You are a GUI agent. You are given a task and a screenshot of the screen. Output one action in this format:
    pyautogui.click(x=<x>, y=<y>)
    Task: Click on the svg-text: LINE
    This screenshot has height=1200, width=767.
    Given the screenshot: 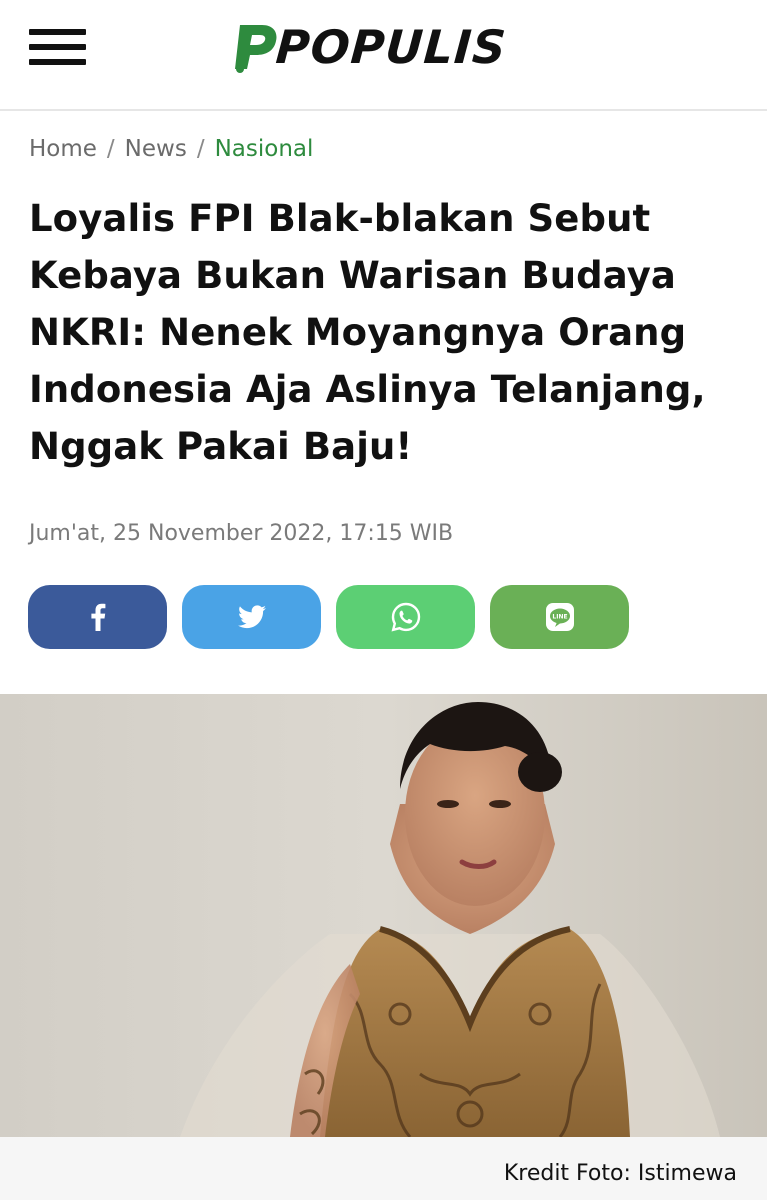 What is the action you would take?
    pyautogui.click(x=559, y=617)
    